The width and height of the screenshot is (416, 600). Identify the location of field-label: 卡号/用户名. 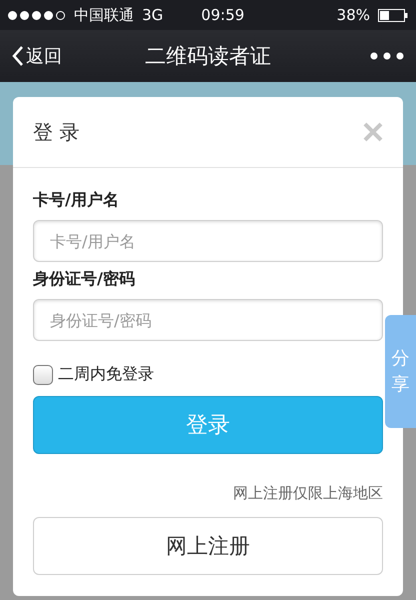
(76, 200).